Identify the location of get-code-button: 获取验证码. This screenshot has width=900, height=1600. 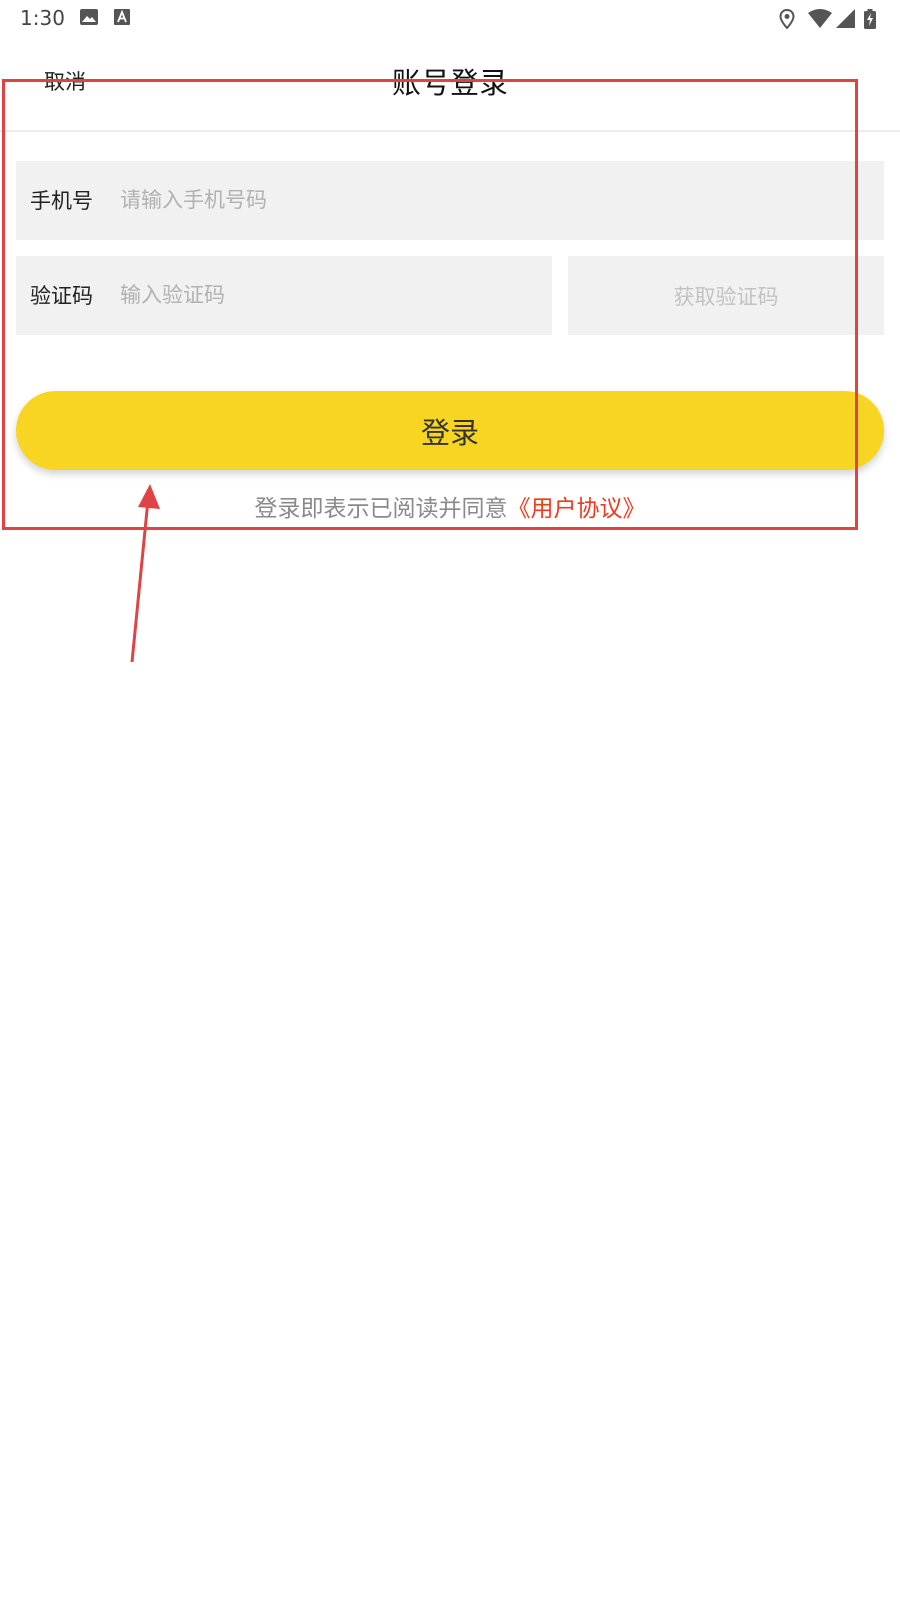
(726, 295).